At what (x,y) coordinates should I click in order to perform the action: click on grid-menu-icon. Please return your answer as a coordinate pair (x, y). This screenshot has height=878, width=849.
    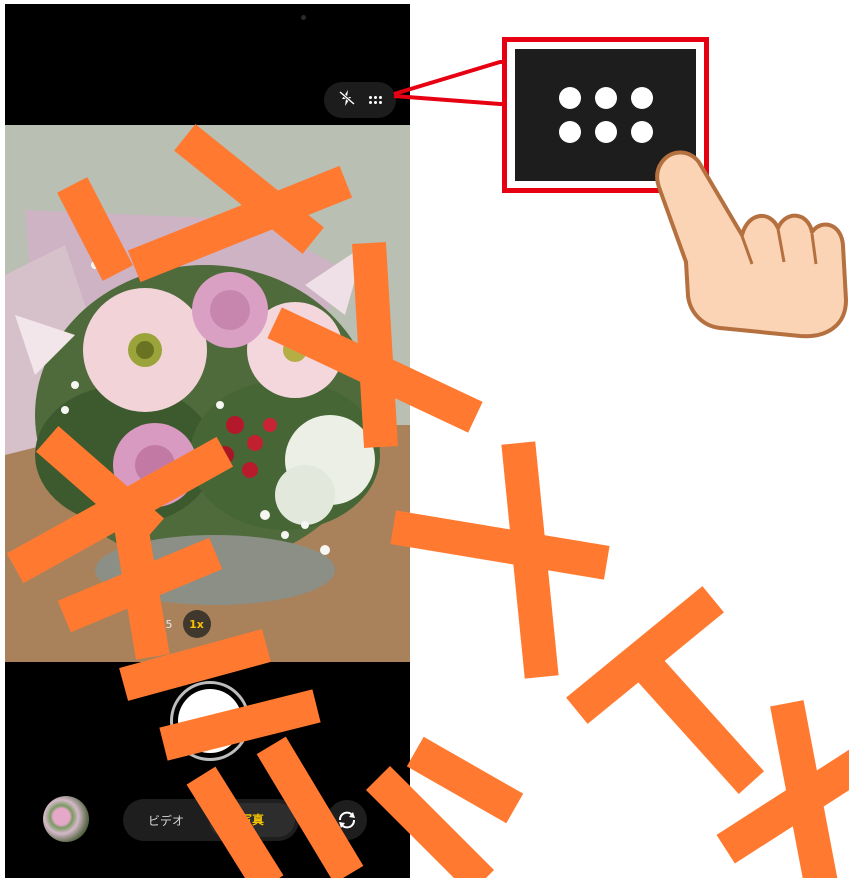
    Looking at the image, I should click on (376, 100).